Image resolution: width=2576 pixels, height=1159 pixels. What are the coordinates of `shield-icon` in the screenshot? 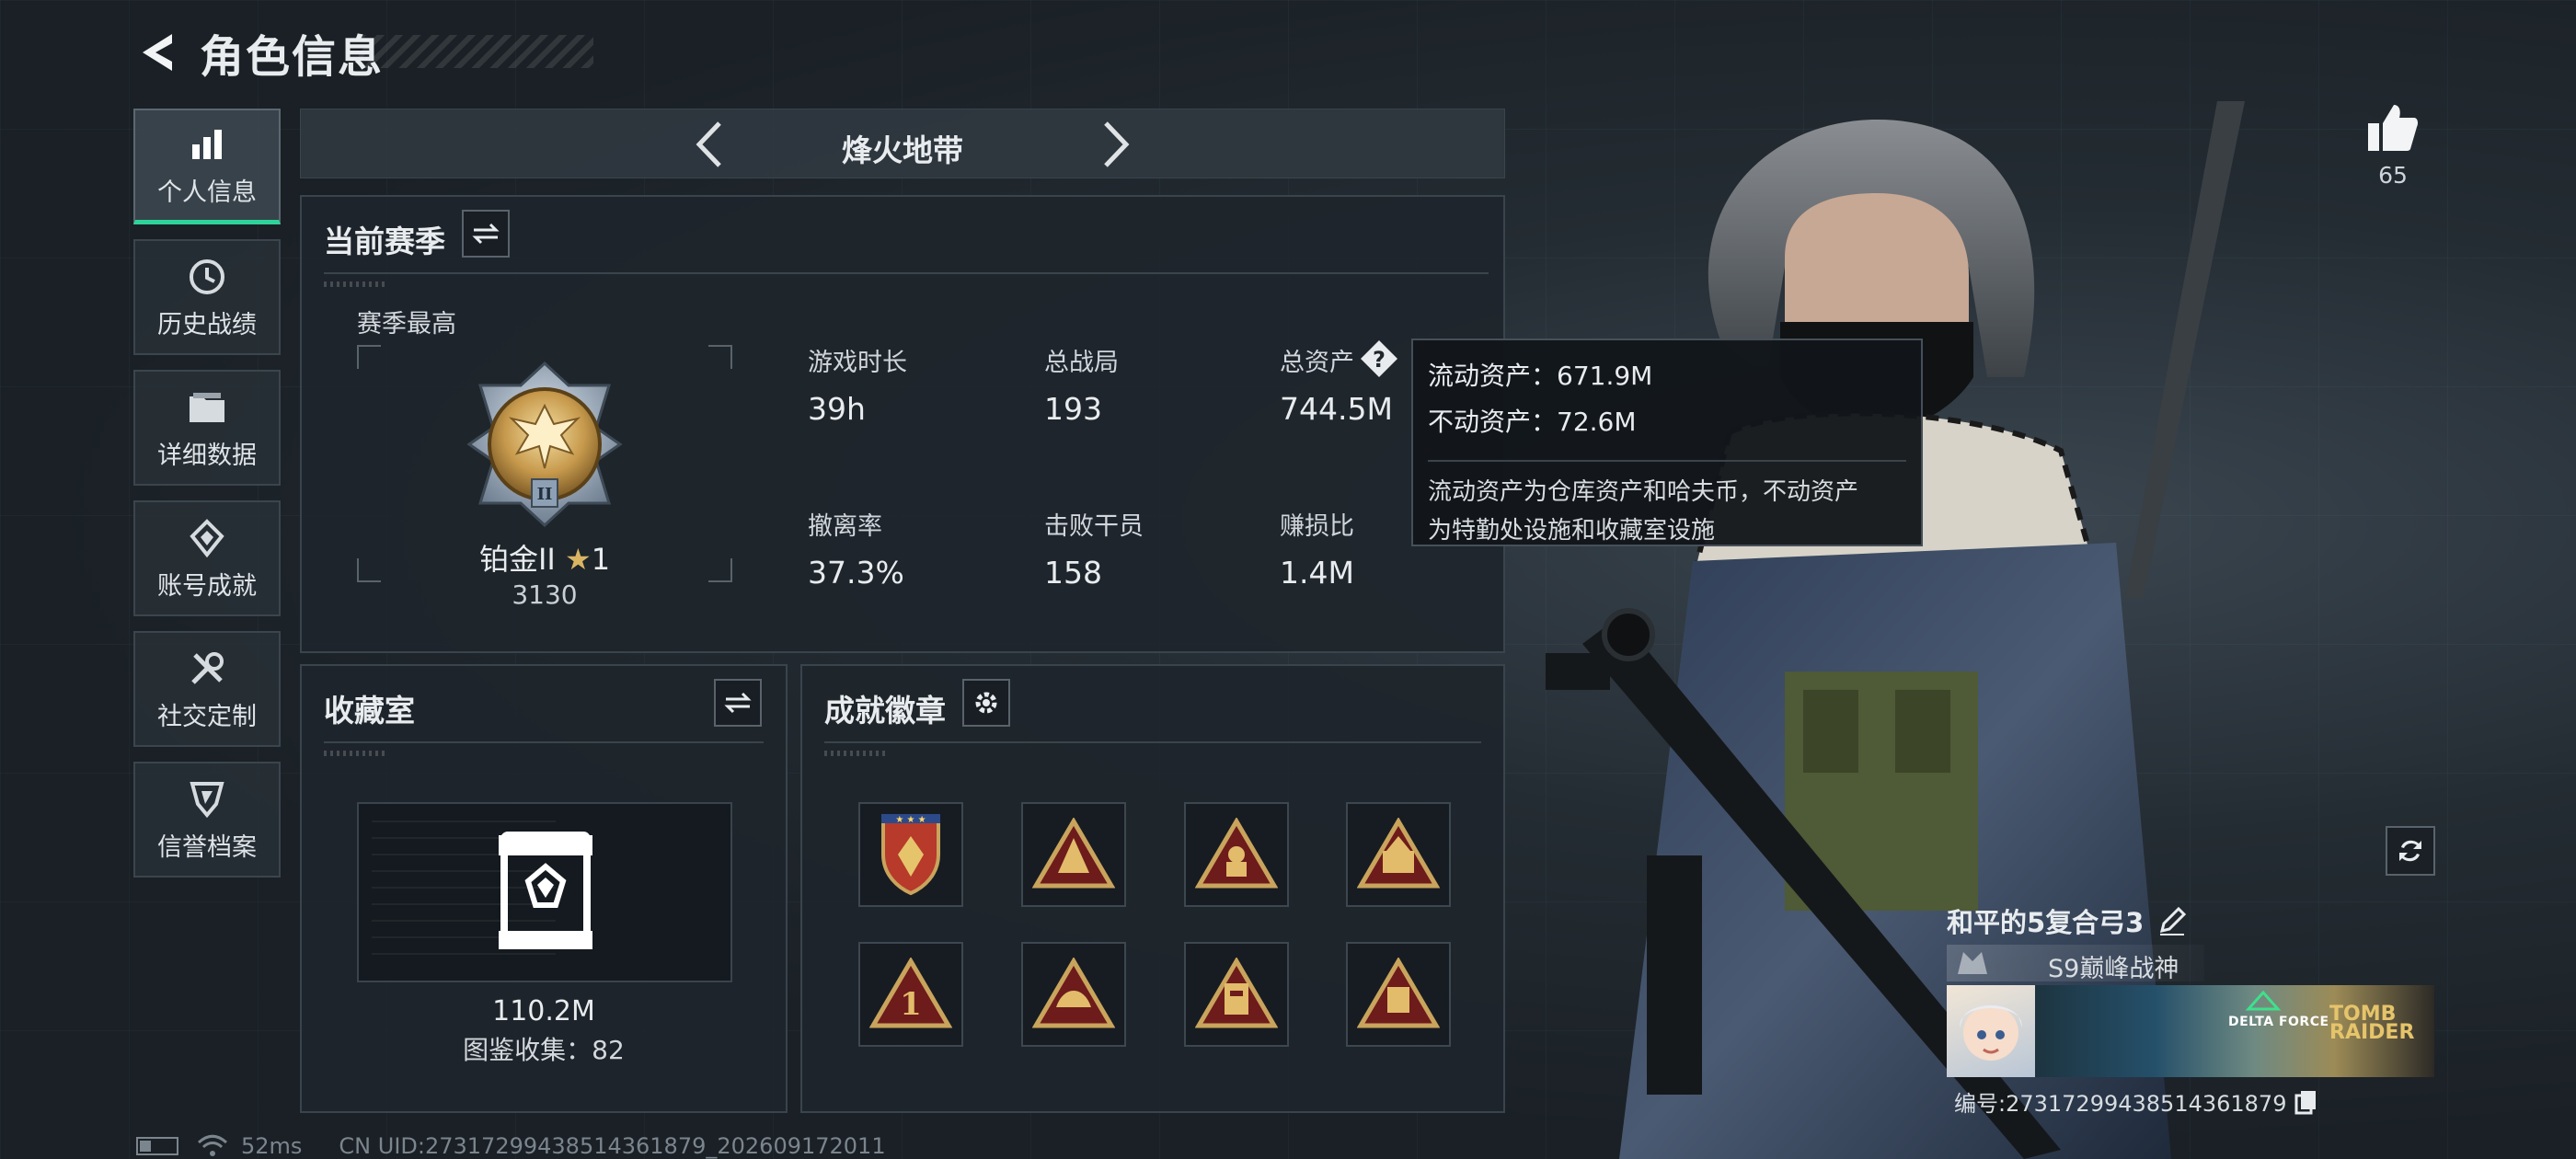 It's located at (207, 799).